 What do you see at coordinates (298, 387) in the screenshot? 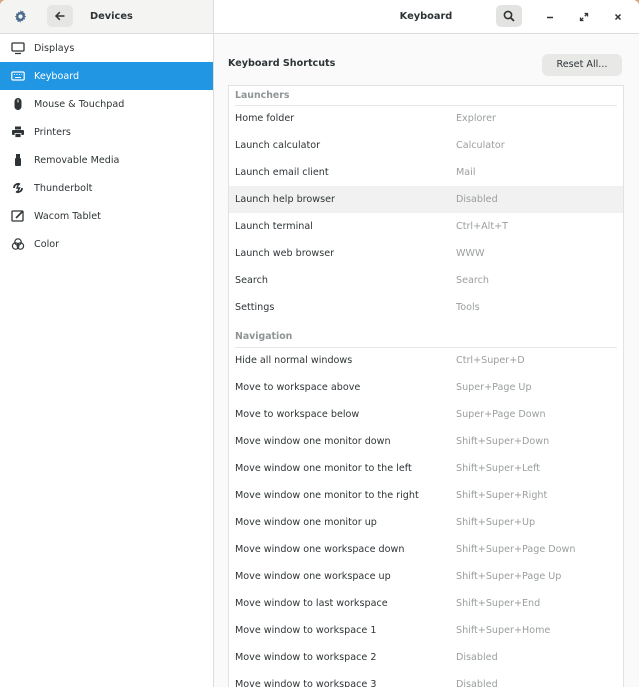
I see `shortcut-name: Move to workspace above` at bounding box center [298, 387].